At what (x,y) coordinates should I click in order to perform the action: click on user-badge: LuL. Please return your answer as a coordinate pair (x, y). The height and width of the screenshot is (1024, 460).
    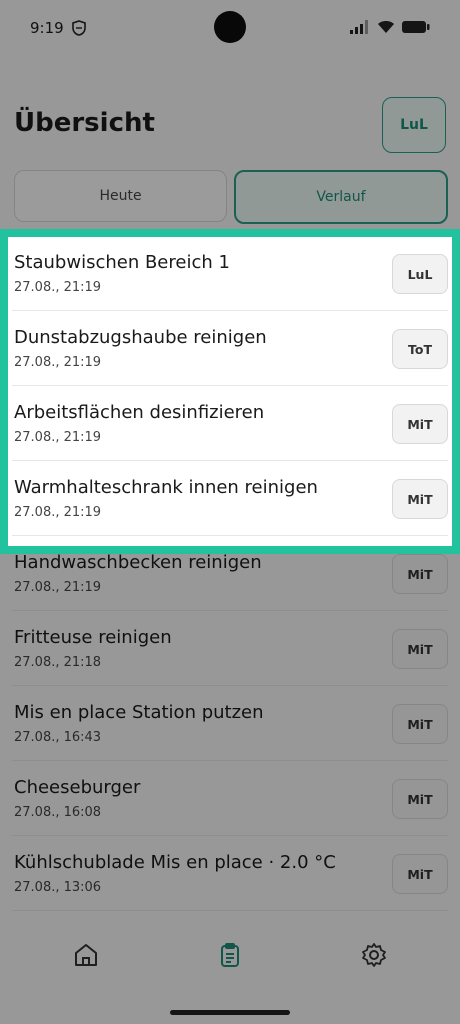
    Looking at the image, I should click on (420, 274).